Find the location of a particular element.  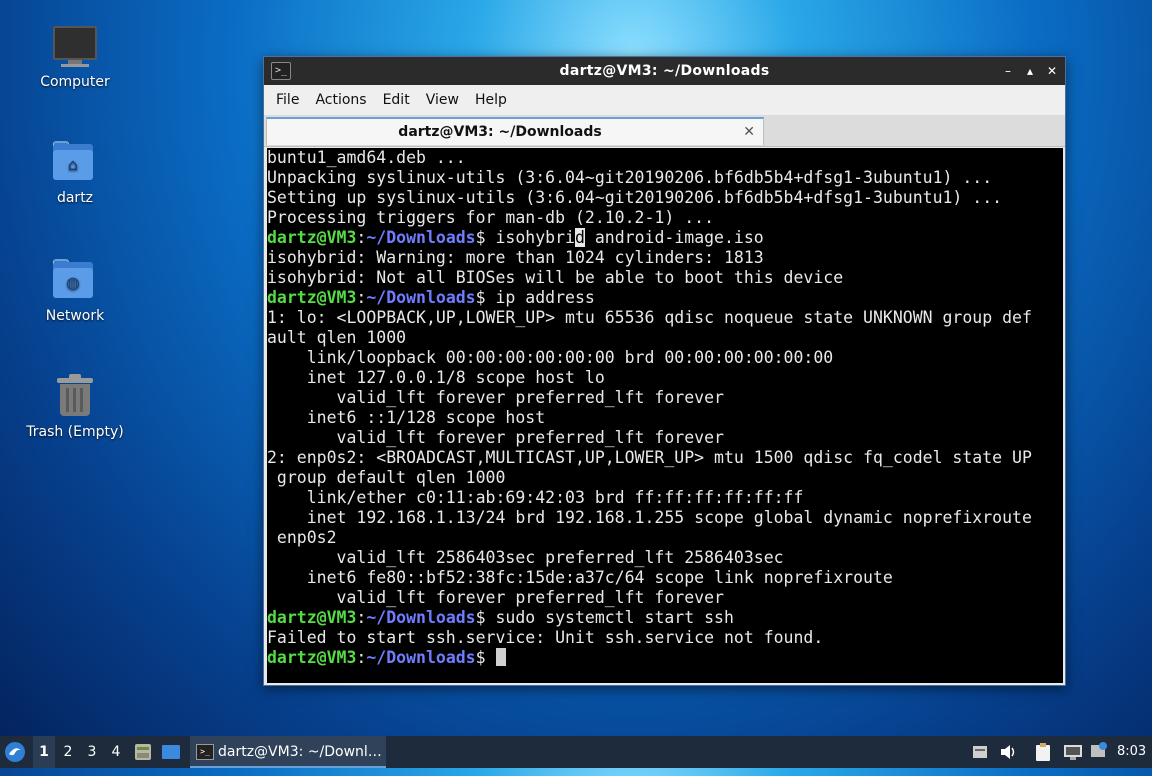

text-cursor: d is located at coordinates (579, 237).